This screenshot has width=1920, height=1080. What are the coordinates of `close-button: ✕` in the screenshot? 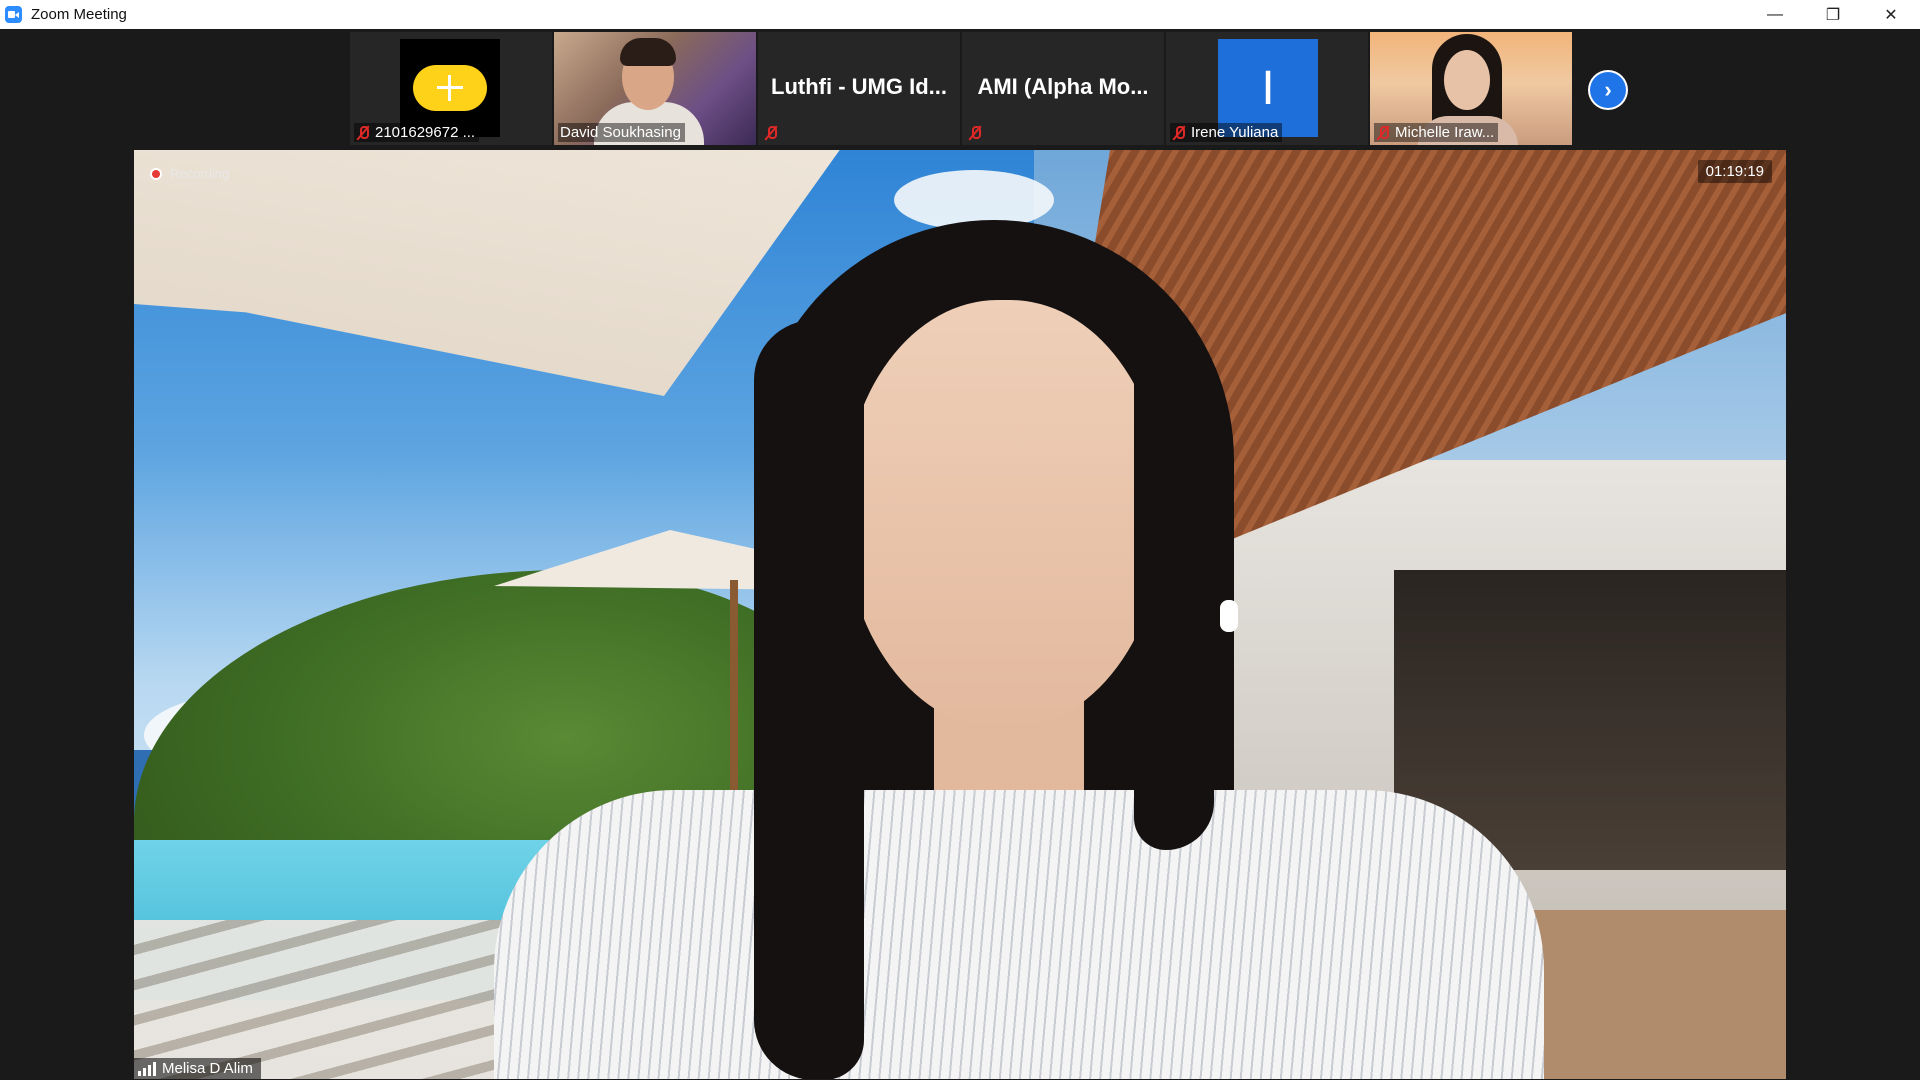 It's located at (1891, 14).